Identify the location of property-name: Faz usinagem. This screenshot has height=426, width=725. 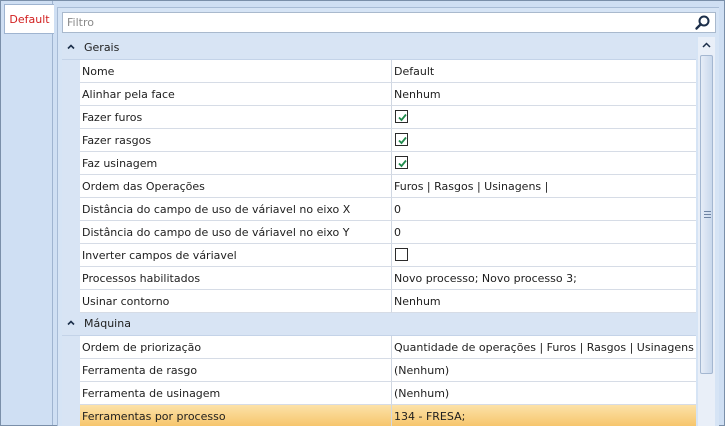
(236, 163).